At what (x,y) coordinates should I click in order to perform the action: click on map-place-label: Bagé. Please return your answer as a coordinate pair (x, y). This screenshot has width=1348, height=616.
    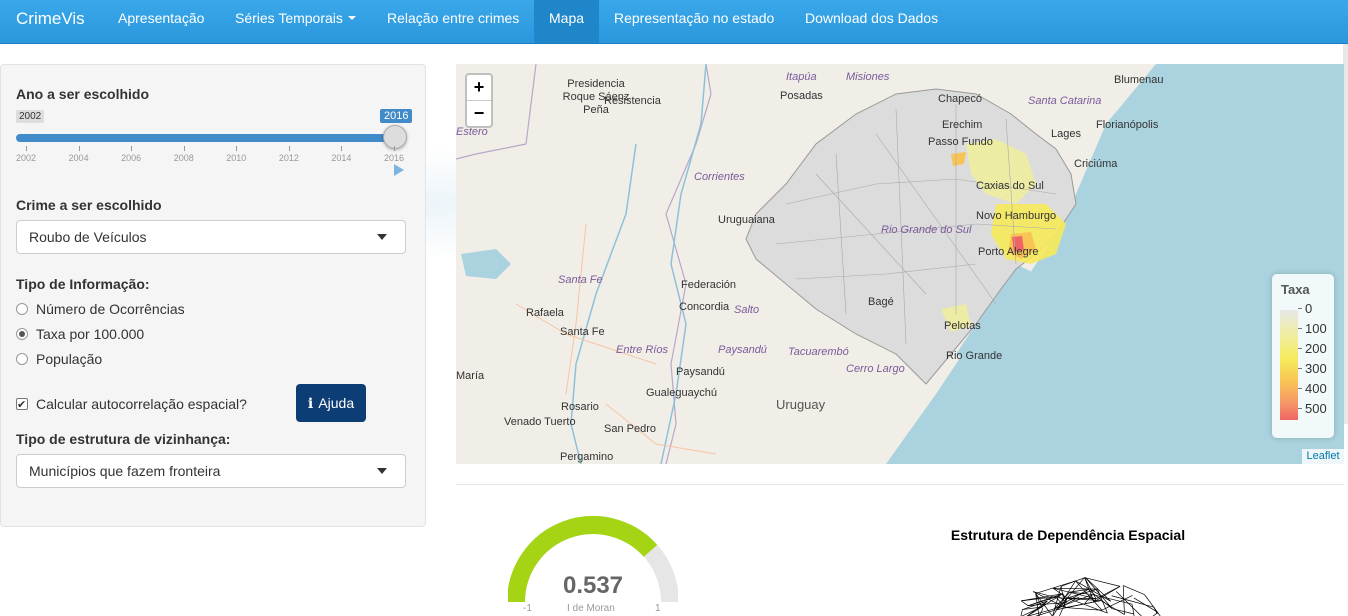
    Looking at the image, I should click on (881, 302).